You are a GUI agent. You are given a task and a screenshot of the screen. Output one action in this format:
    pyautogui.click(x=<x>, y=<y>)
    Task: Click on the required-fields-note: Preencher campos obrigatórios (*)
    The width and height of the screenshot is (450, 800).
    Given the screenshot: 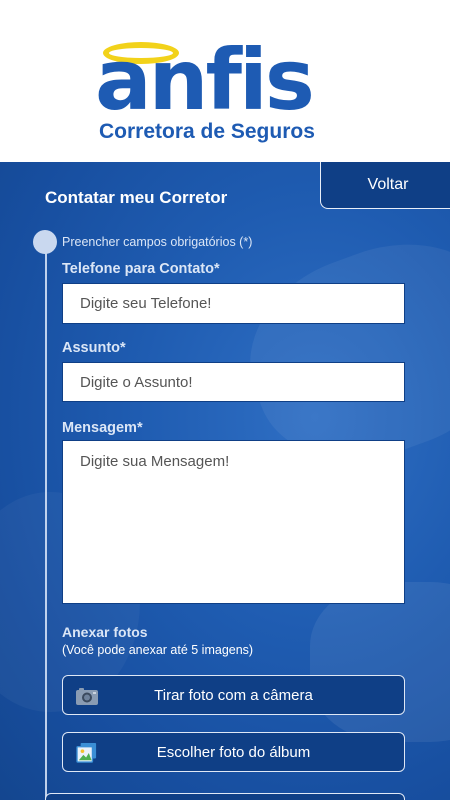 What is the action you would take?
    pyautogui.click(x=157, y=242)
    